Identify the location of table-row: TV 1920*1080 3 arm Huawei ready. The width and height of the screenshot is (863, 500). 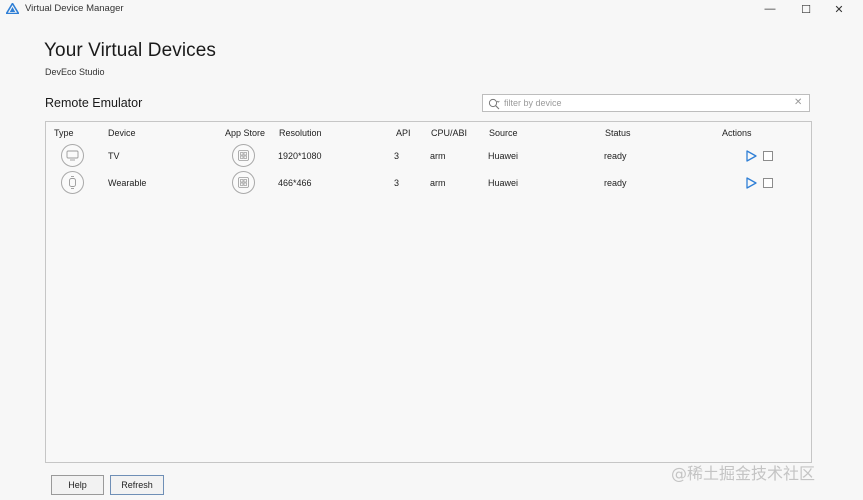
(429, 156).